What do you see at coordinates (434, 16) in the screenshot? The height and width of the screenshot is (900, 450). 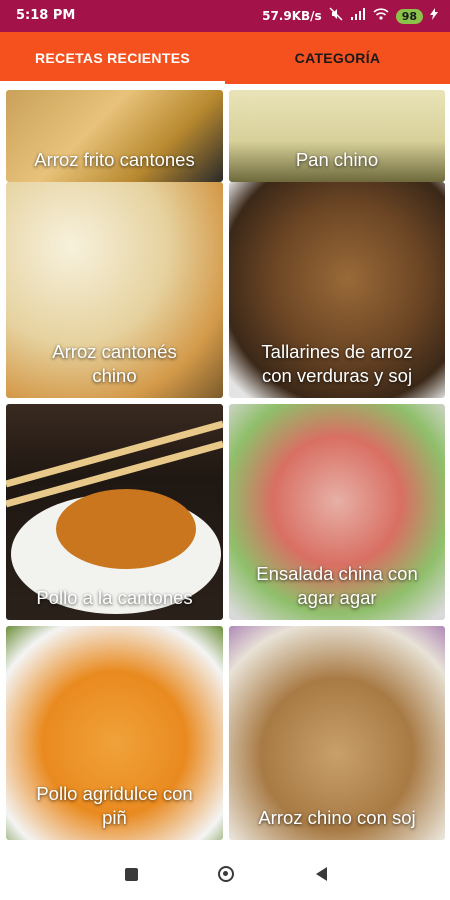 I see `charging-icon` at bounding box center [434, 16].